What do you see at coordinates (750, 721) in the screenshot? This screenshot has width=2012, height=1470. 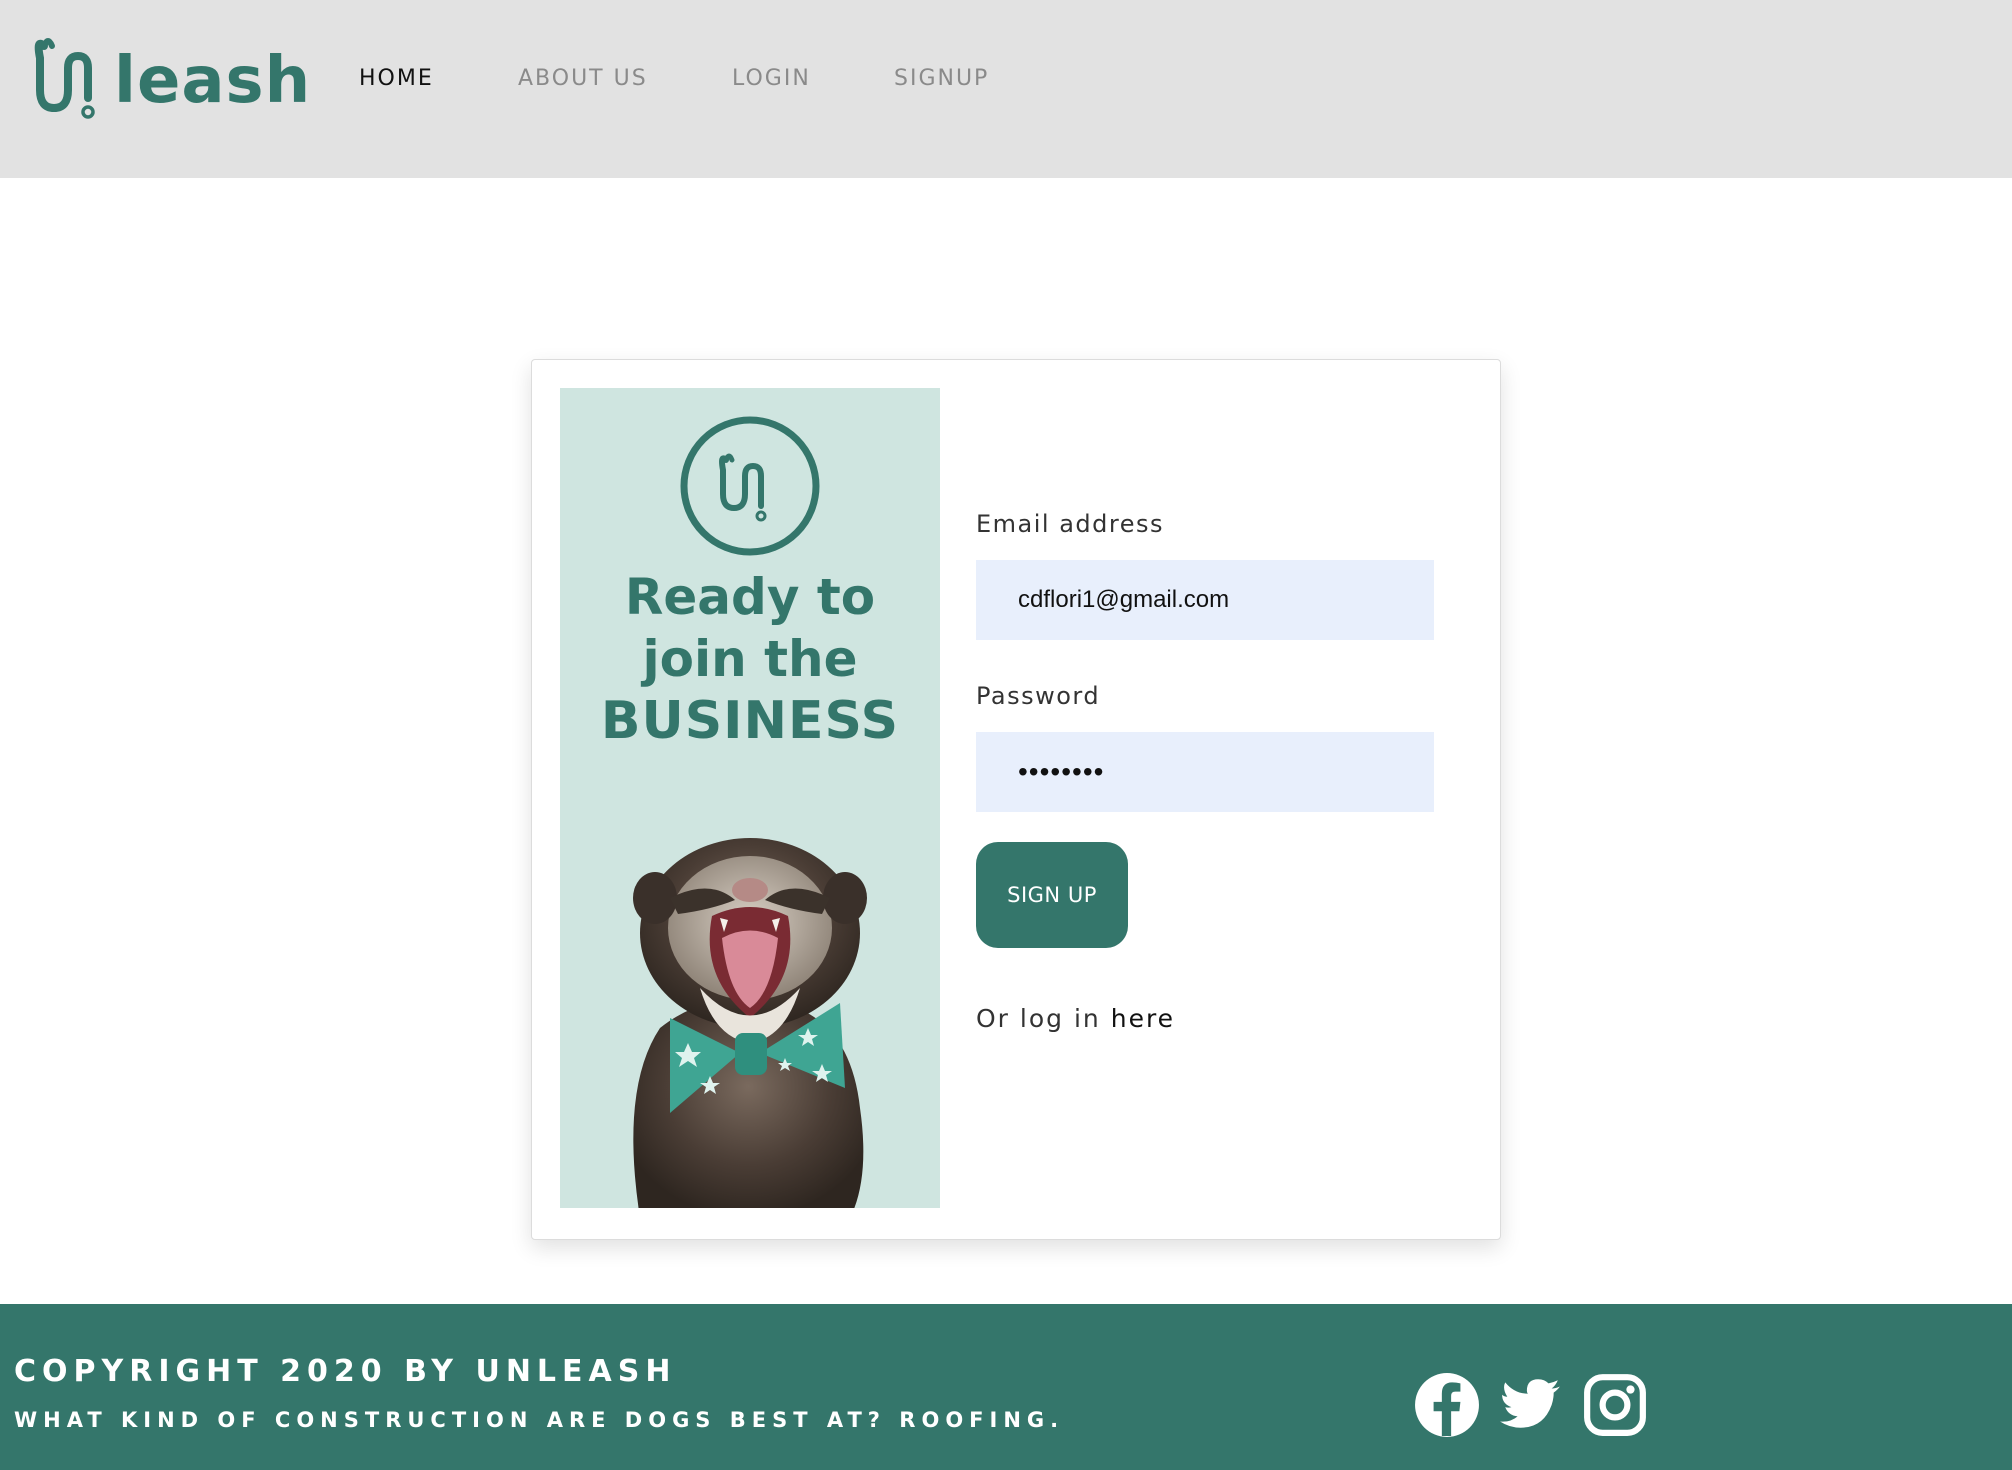 I see `promo-line-3: BUSINESS` at bounding box center [750, 721].